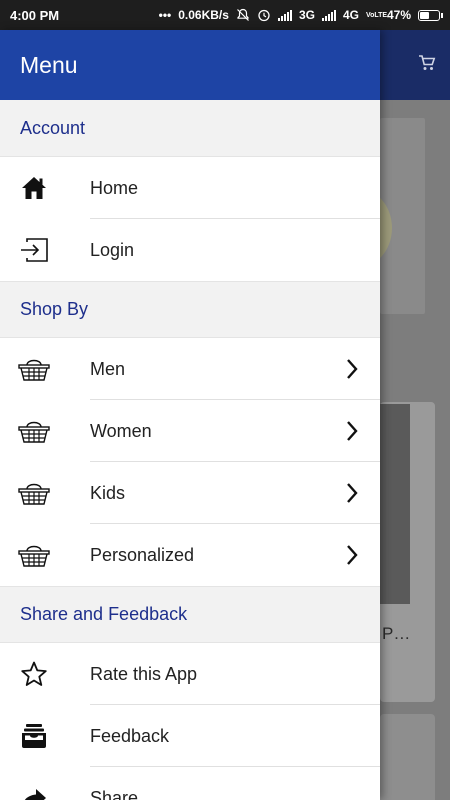 The width and height of the screenshot is (450, 800). I want to click on battery-percent: 47%, so click(398, 15).